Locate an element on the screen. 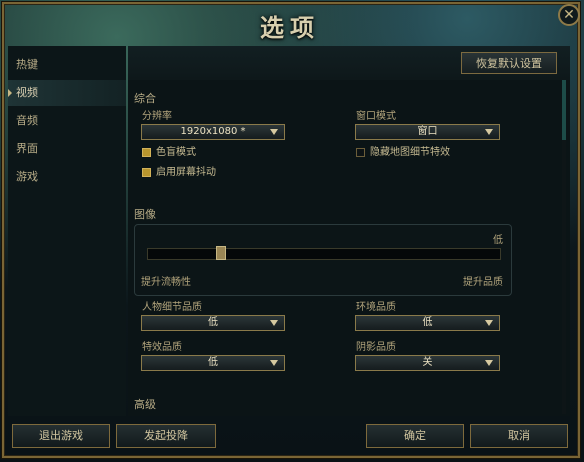 This screenshot has height=462, width=584. sidebar-item-hotkeys: 热键 is located at coordinates (67, 65).